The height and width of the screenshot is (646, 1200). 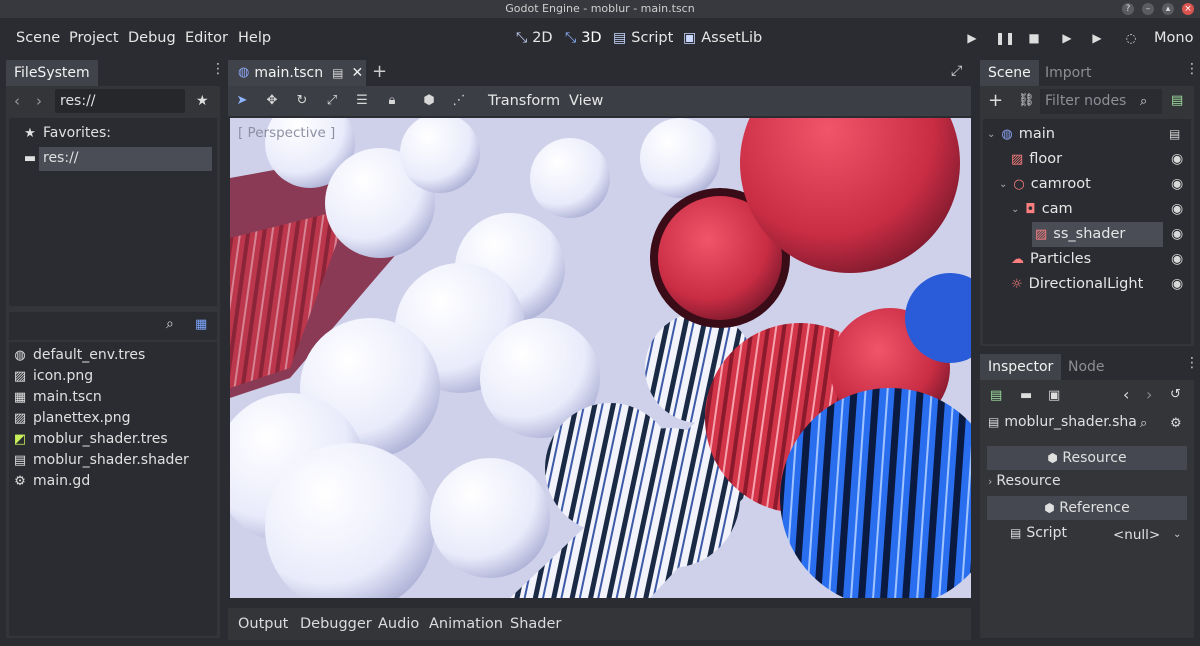 What do you see at coordinates (379, 71) in the screenshot?
I see `add-tab-icon: +` at bounding box center [379, 71].